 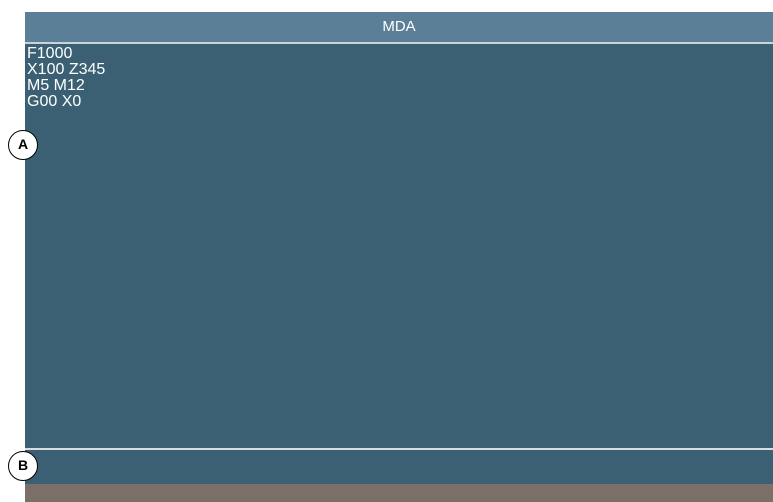 I want to click on callout-marker-b: B, so click(x=23, y=466).